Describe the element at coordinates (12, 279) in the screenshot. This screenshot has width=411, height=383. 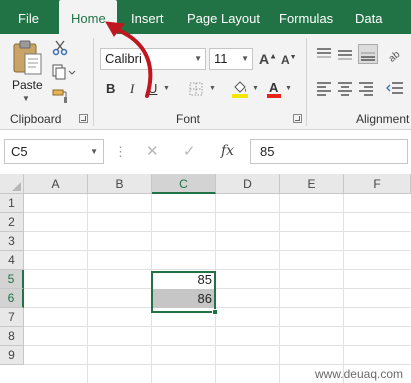
I see `row-header-5: 5` at that location.